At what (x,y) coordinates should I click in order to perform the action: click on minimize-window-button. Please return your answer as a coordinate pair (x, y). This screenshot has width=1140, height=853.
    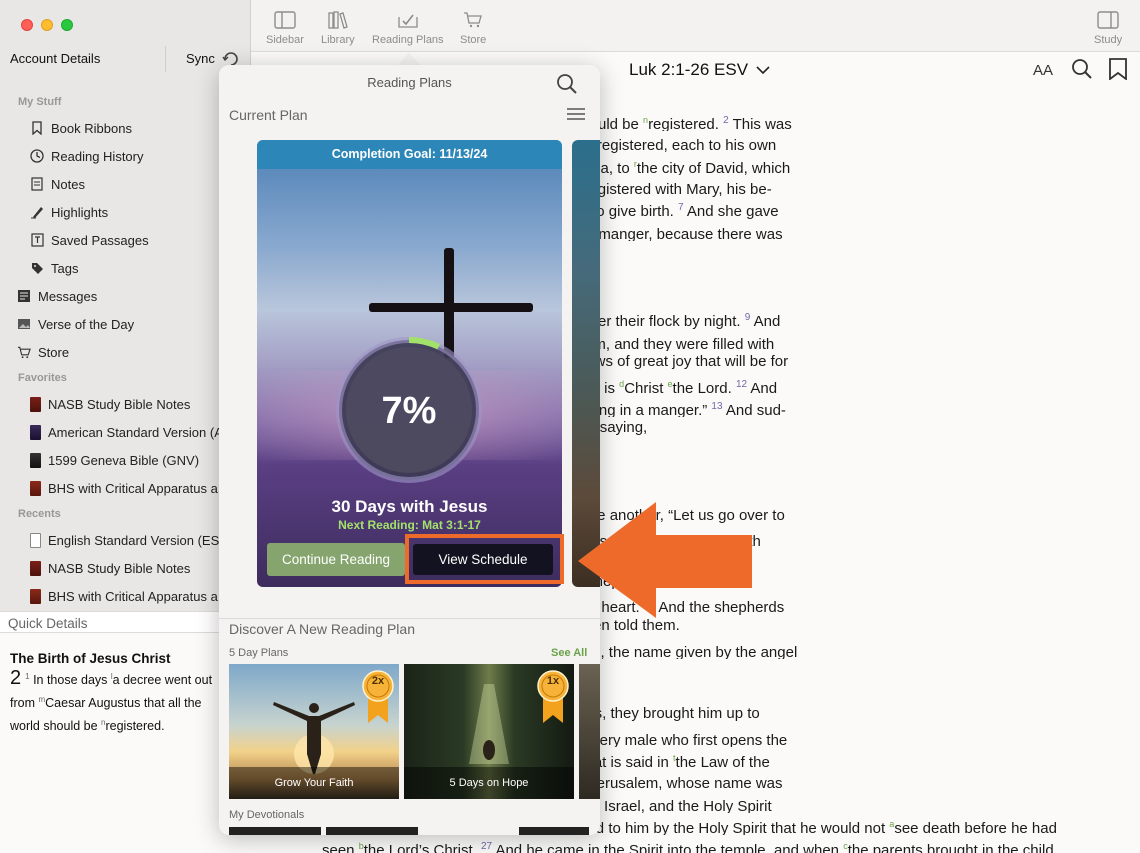
    Looking at the image, I should click on (47, 25).